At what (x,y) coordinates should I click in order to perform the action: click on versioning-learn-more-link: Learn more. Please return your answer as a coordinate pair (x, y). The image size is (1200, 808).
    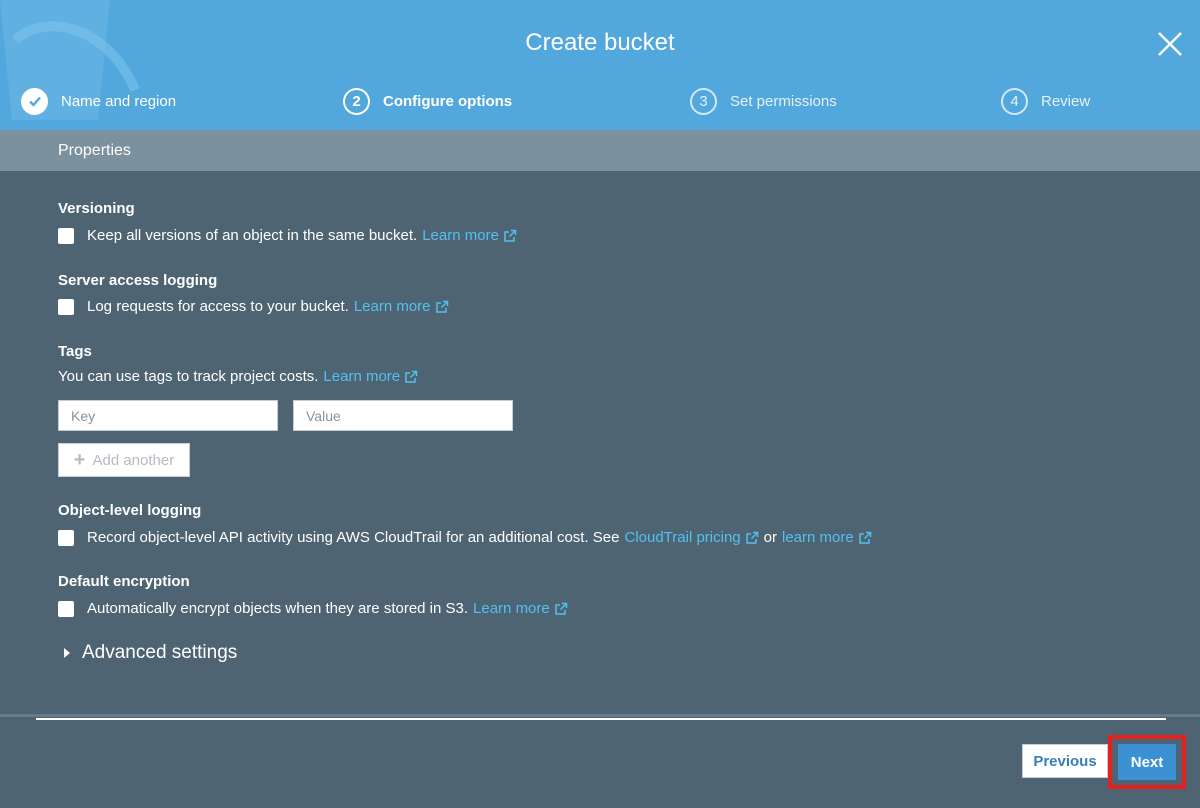
    Looking at the image, I should click on (469, 235).